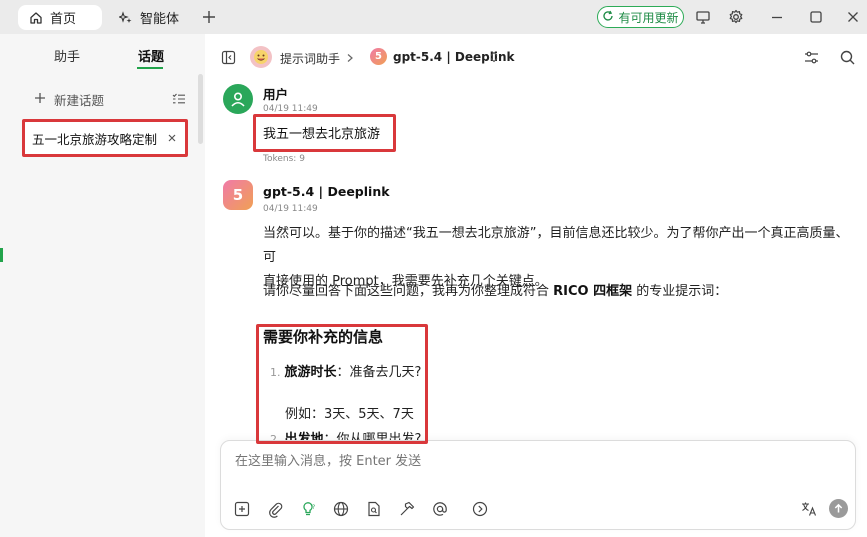 The height and width of the screenshot is (537, 867). What do you see at coordinates (341, 509) in the screenshot?
I see `globe-icon` at bounding box center [341, 509].